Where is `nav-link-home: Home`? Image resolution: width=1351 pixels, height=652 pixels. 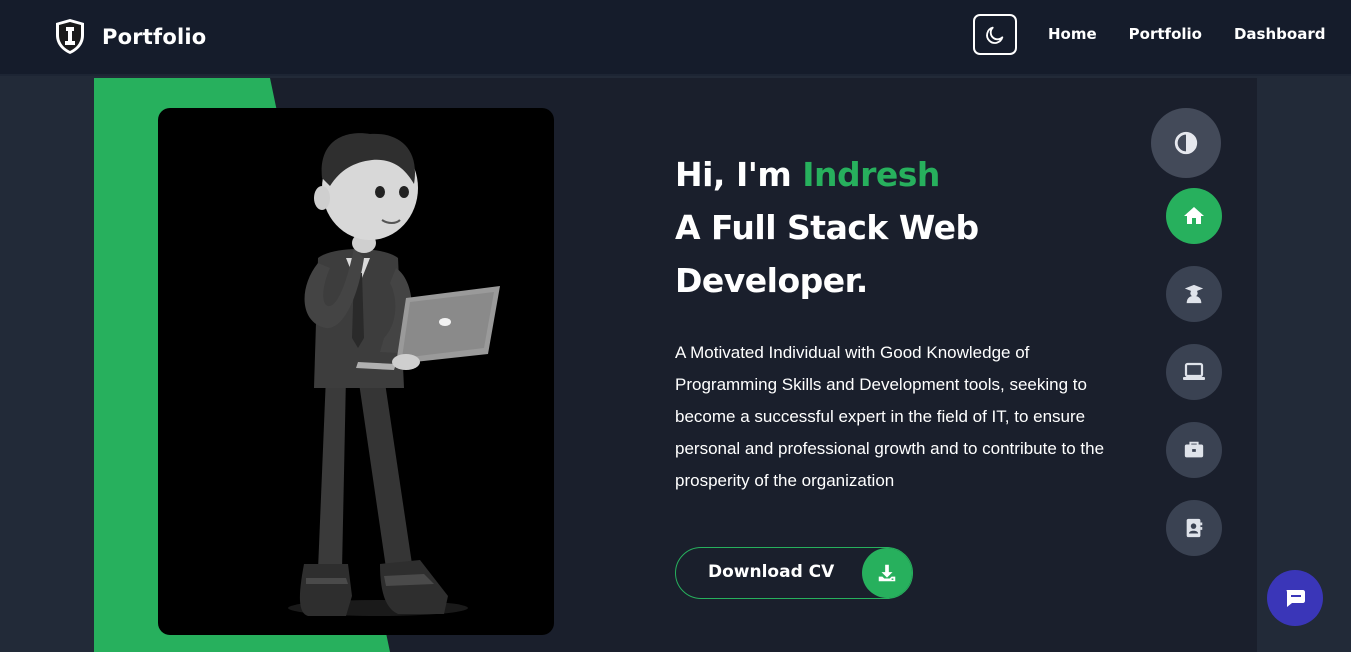
nav-link-home: Home is located at coordinates (1072, 34).